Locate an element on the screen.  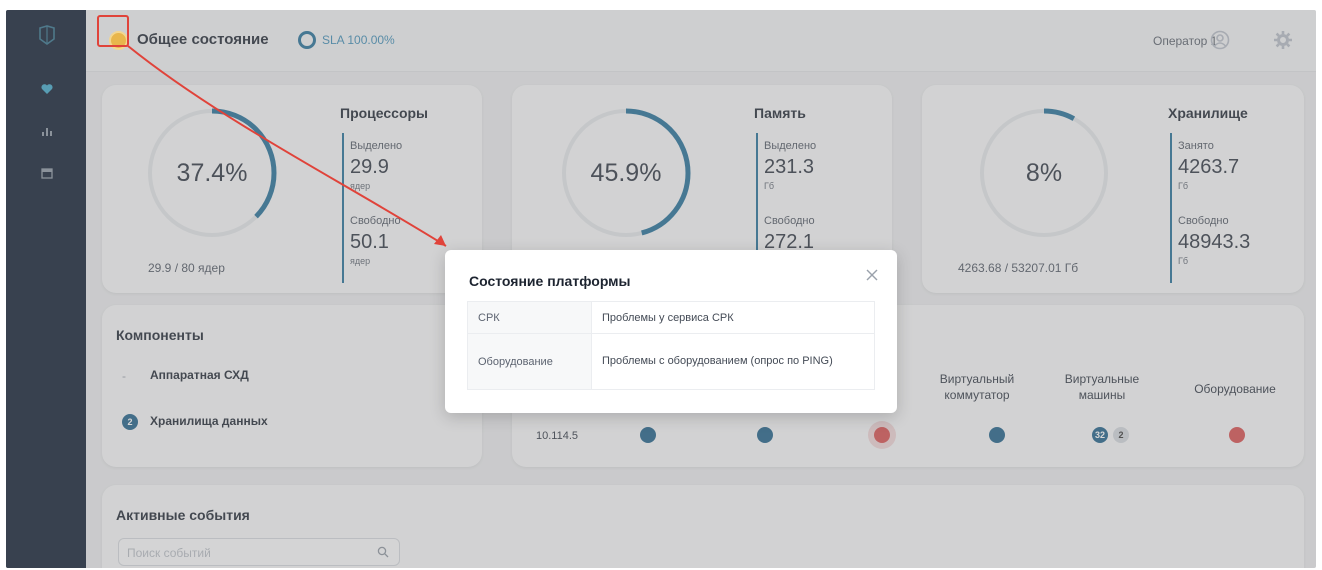
close-icon is located at coordinates (872, 275).